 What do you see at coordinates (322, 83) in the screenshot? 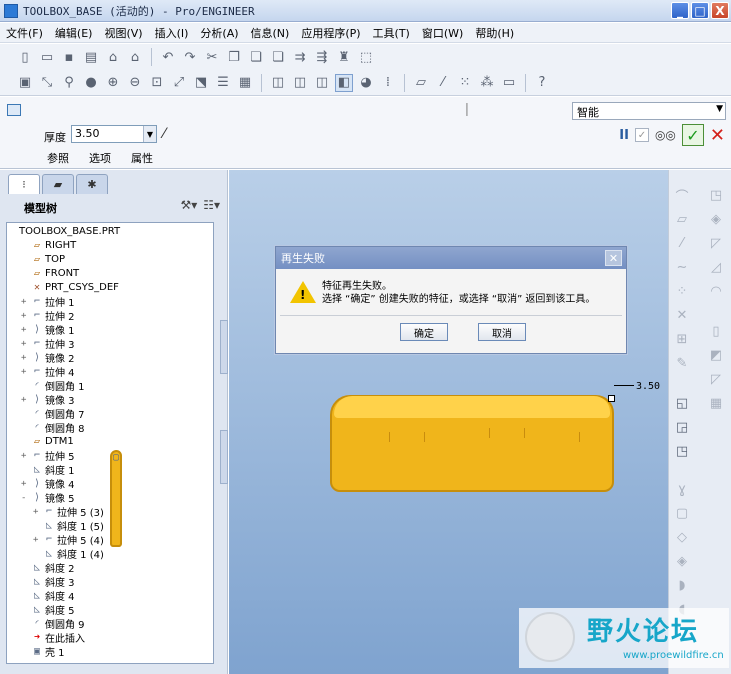
I see `no-hidden-icon: ◫` at bounding box center [322, 83].